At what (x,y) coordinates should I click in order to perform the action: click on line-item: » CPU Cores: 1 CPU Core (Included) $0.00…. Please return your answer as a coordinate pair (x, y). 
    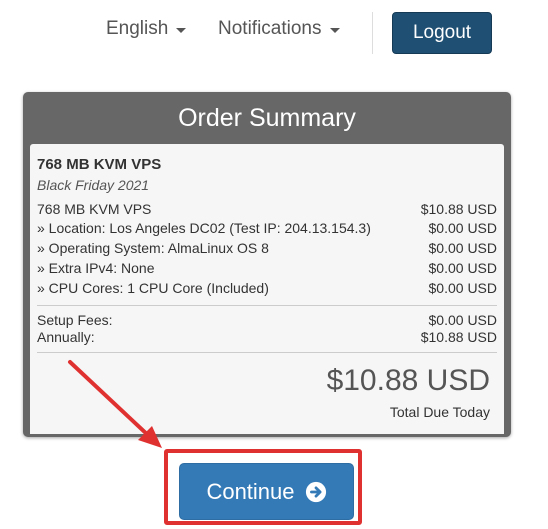
    Looking at the image, I should click on (267, 290).